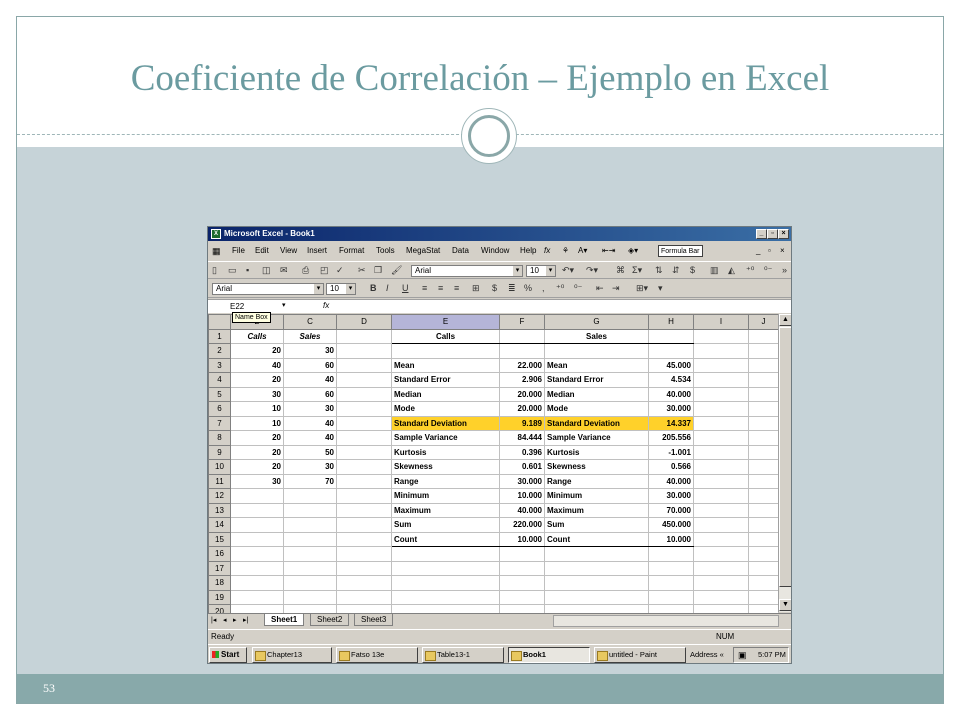 The height and width of the screenshot is (720, 960). I want to click on horizontal-scrollbar, so click(666, 621).